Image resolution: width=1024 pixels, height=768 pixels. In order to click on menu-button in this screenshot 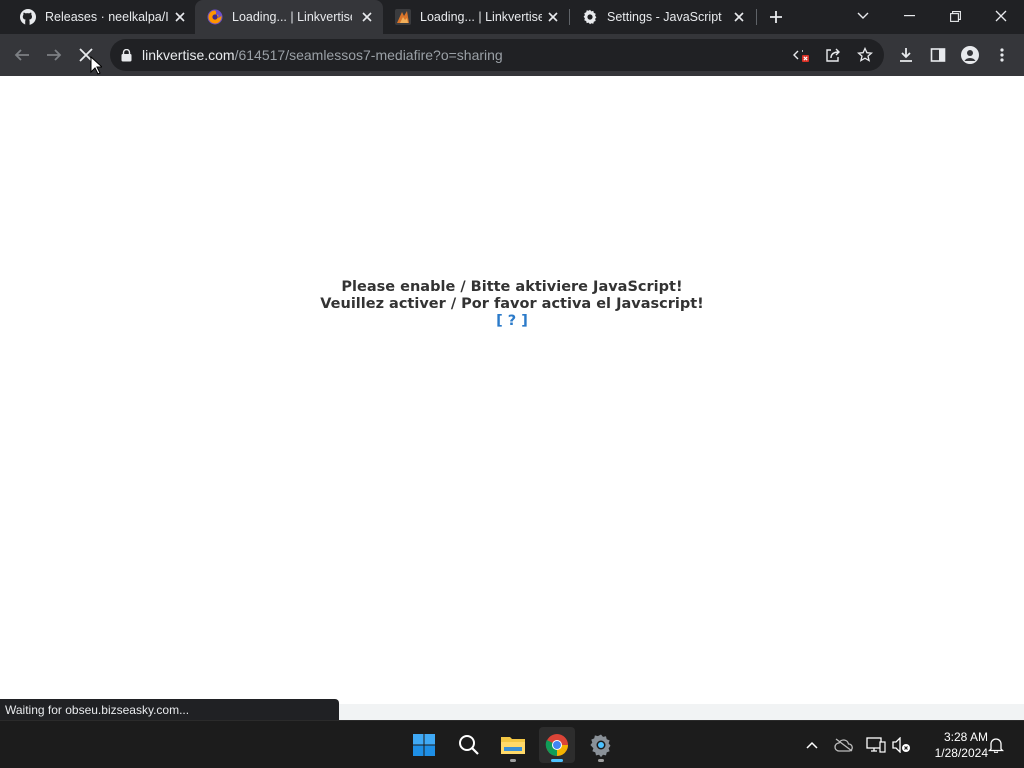, I will do `click(1002, 55)`.